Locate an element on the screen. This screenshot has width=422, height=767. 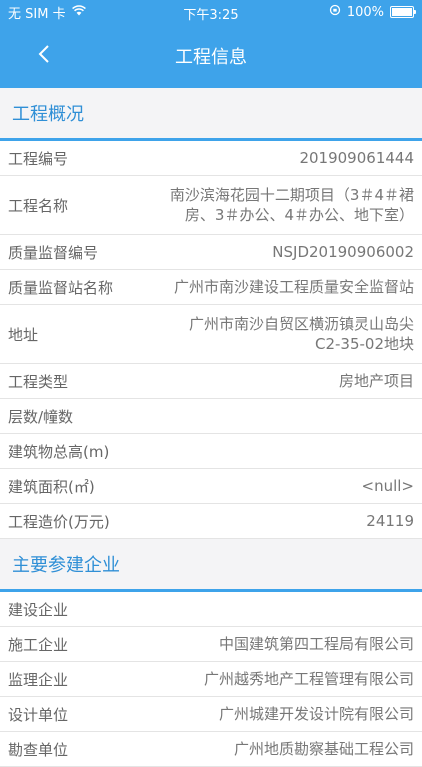
row-designer: 设计单位 广州城建开发设计院有限公司 is located at coordinates (211, 714).